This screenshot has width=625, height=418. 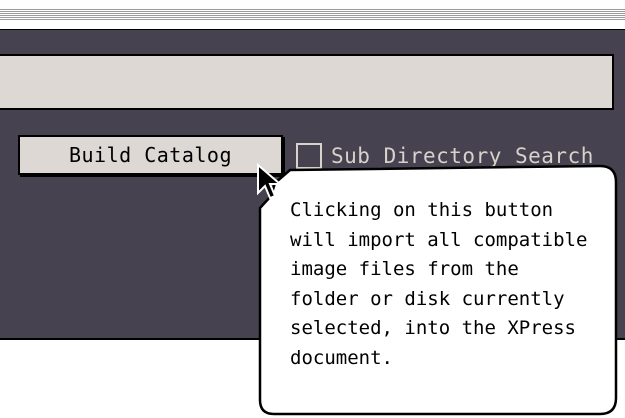 What do you see at coordinates (150, 155) in the screenshot?
I see `build-catalog-button: Build Catalog` at bounding box center [150, 155].